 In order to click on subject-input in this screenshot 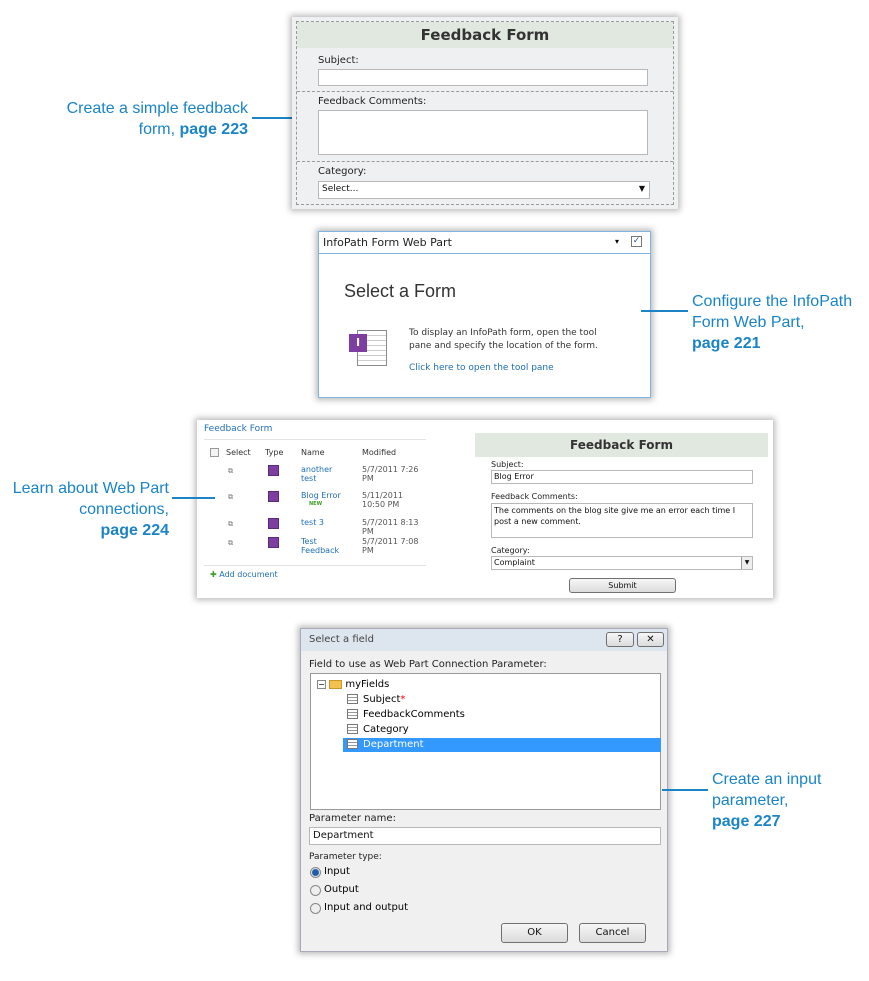, I will do `click(483, 77)`.